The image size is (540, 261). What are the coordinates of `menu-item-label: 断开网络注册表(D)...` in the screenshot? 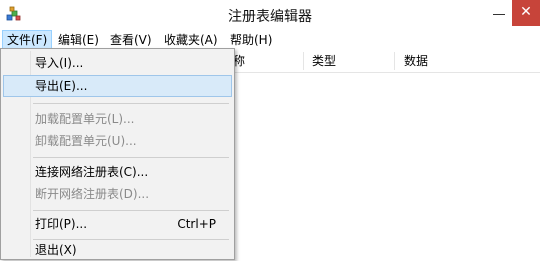 It's located at (92, 194).